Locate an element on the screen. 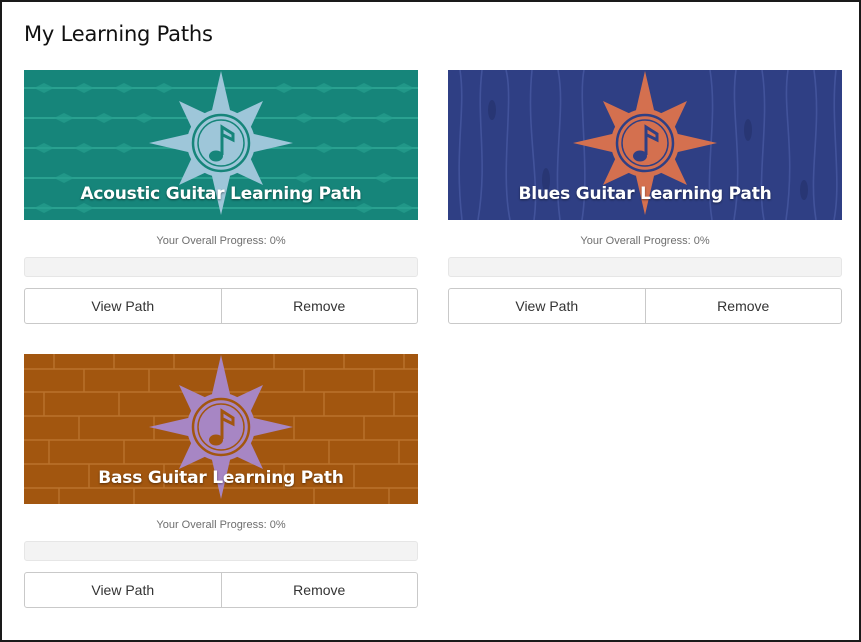  path-title: Blues Guitar Learning Path is located at coordinates (645, 194).